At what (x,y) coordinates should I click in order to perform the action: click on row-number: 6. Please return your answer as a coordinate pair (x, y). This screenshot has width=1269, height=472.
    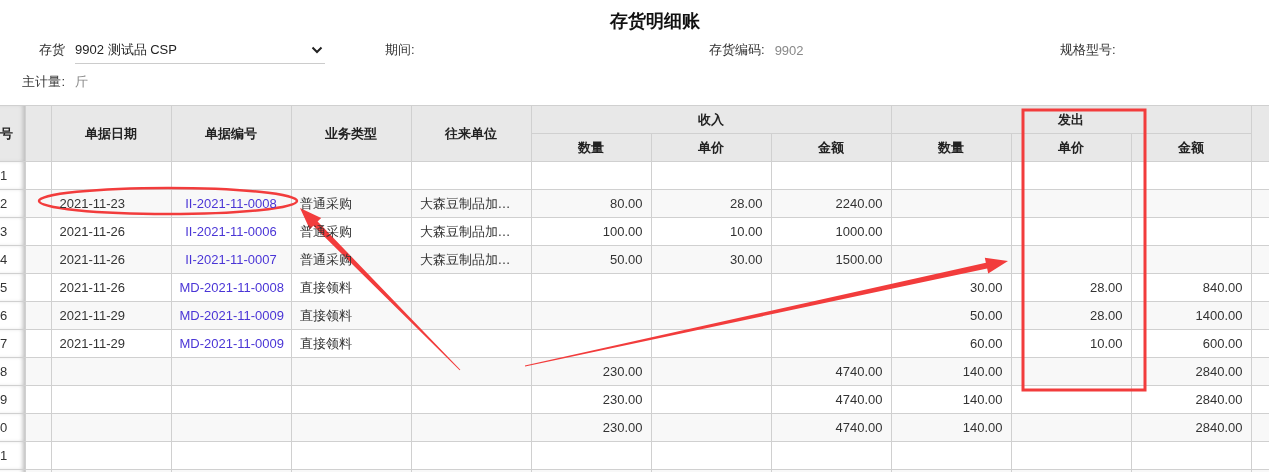
    Looking at the image, I should click on (12, 315).